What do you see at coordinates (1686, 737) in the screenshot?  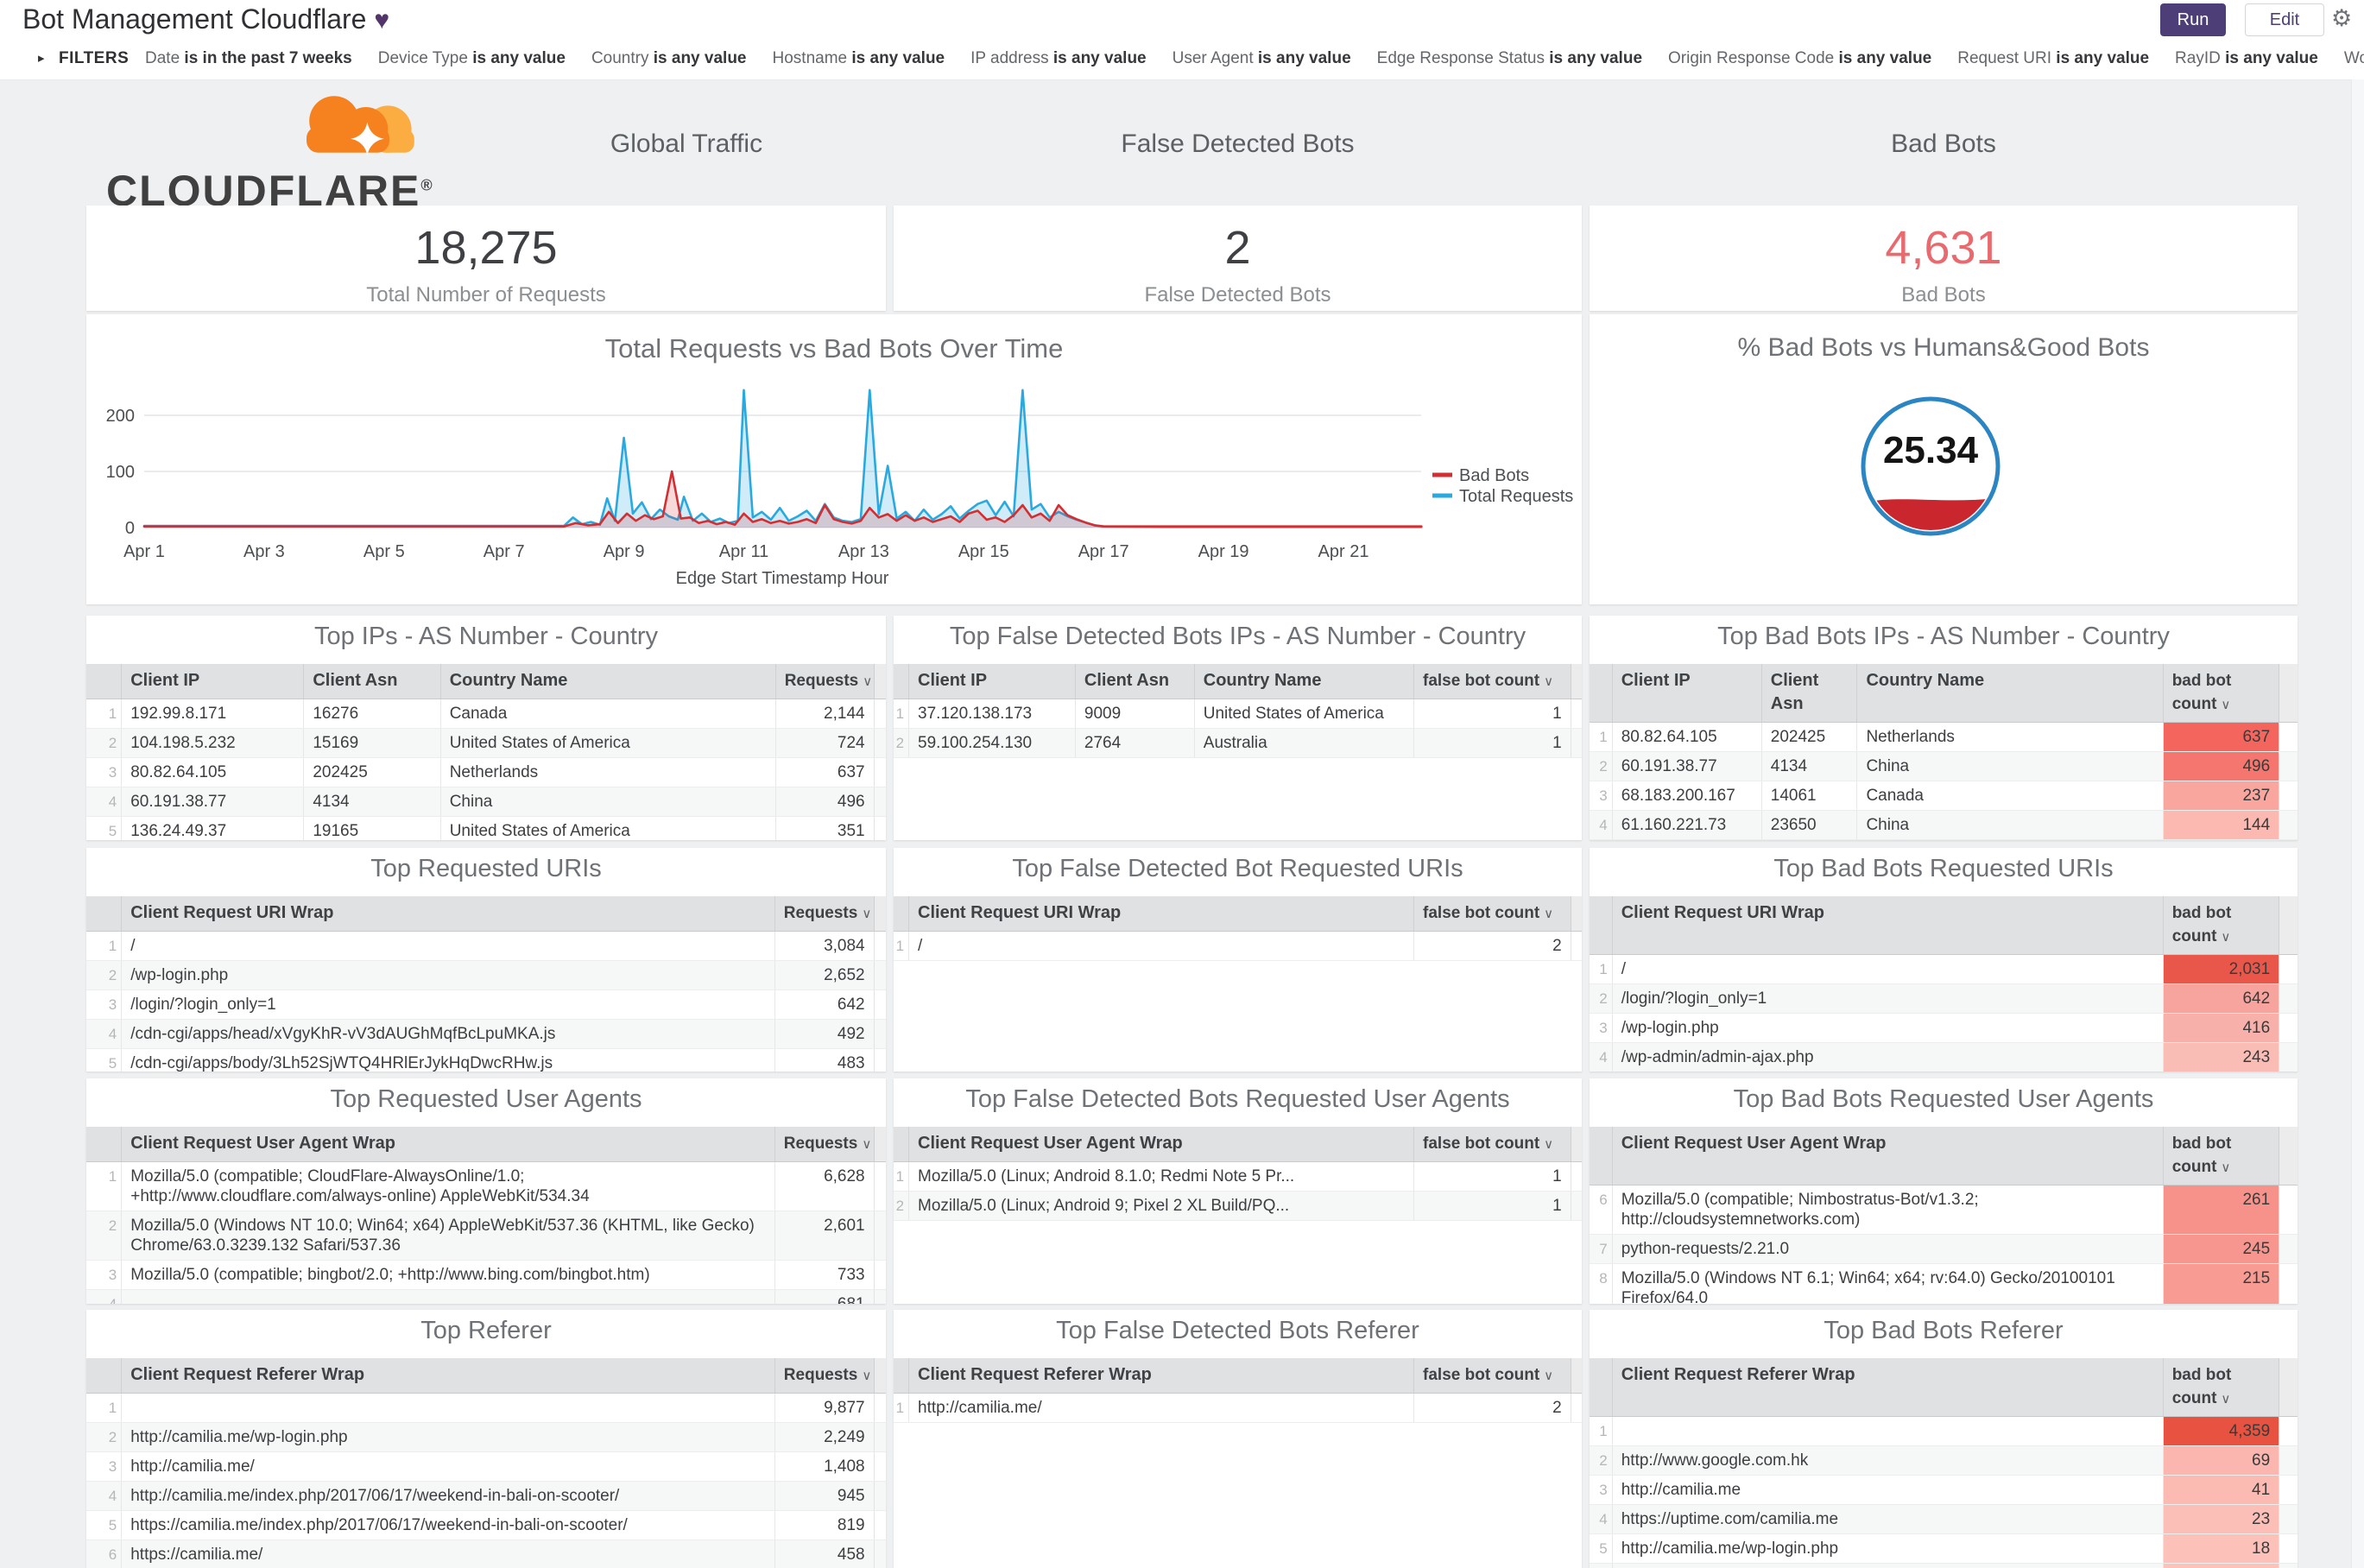 I see `cell-client-ip: 80.82.64.105` at bounding box center [1686, 737].